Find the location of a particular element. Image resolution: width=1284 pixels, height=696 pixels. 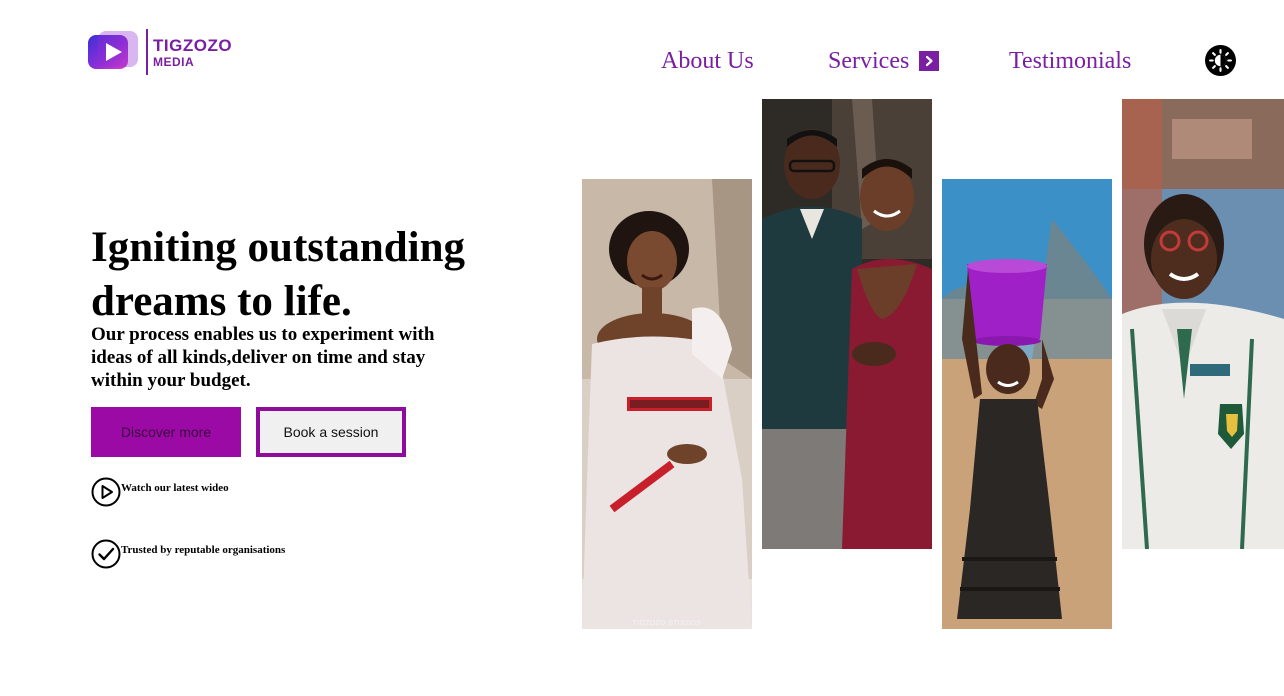

photo-watermark: TIGZOZO STUDIOS is located at coordinates (667, 623).